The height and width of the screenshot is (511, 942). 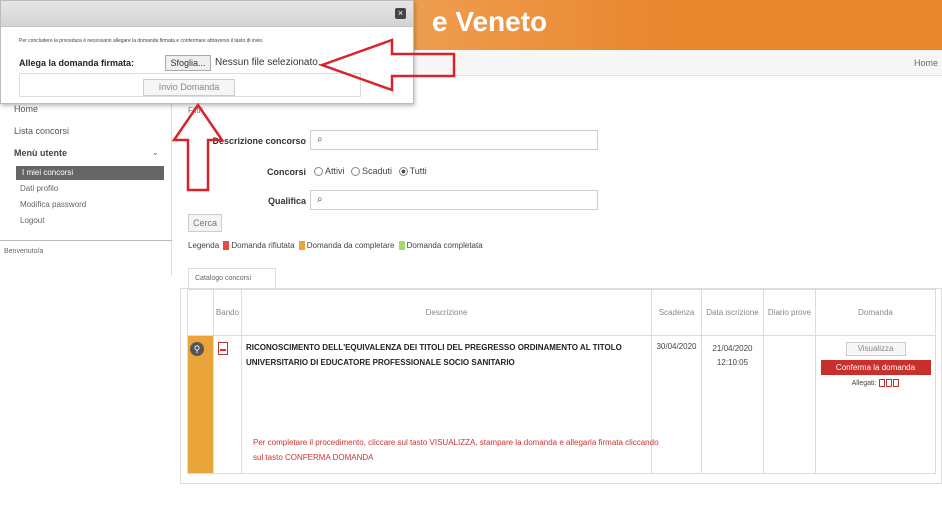 I want to click on welcome-text: Benvenuto/a, so click(x=24, y=251).